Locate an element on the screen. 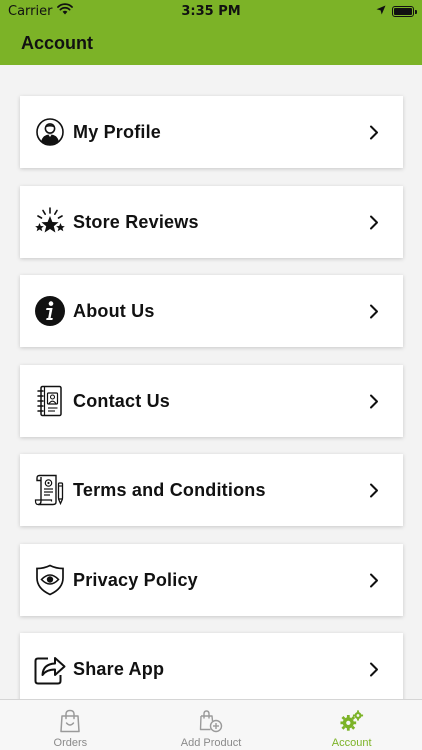  menu-item-terms-and-conditions: Terms and Conditions is located at coordinates (211, 490).